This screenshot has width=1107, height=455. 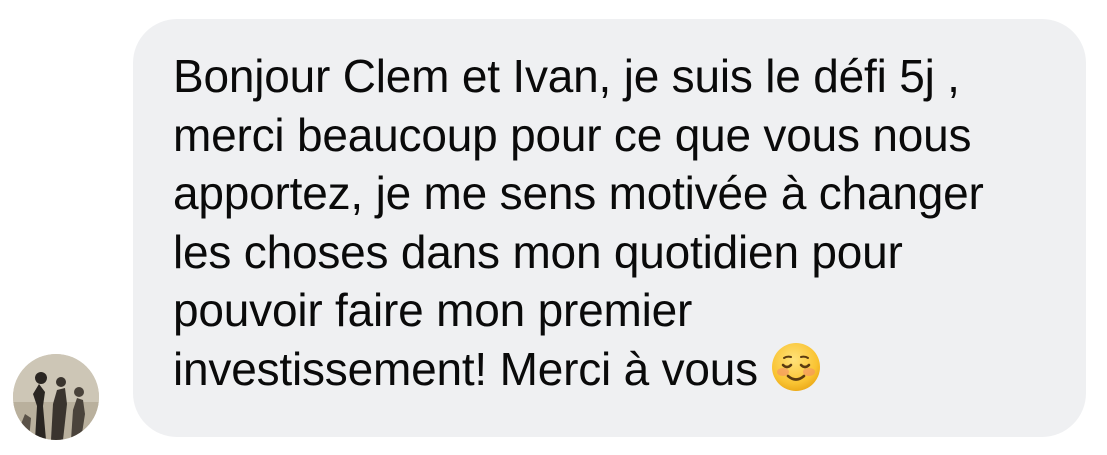 I want to click on message-line: les choses dans mon quotidien pour, so click(x=538, y=251).